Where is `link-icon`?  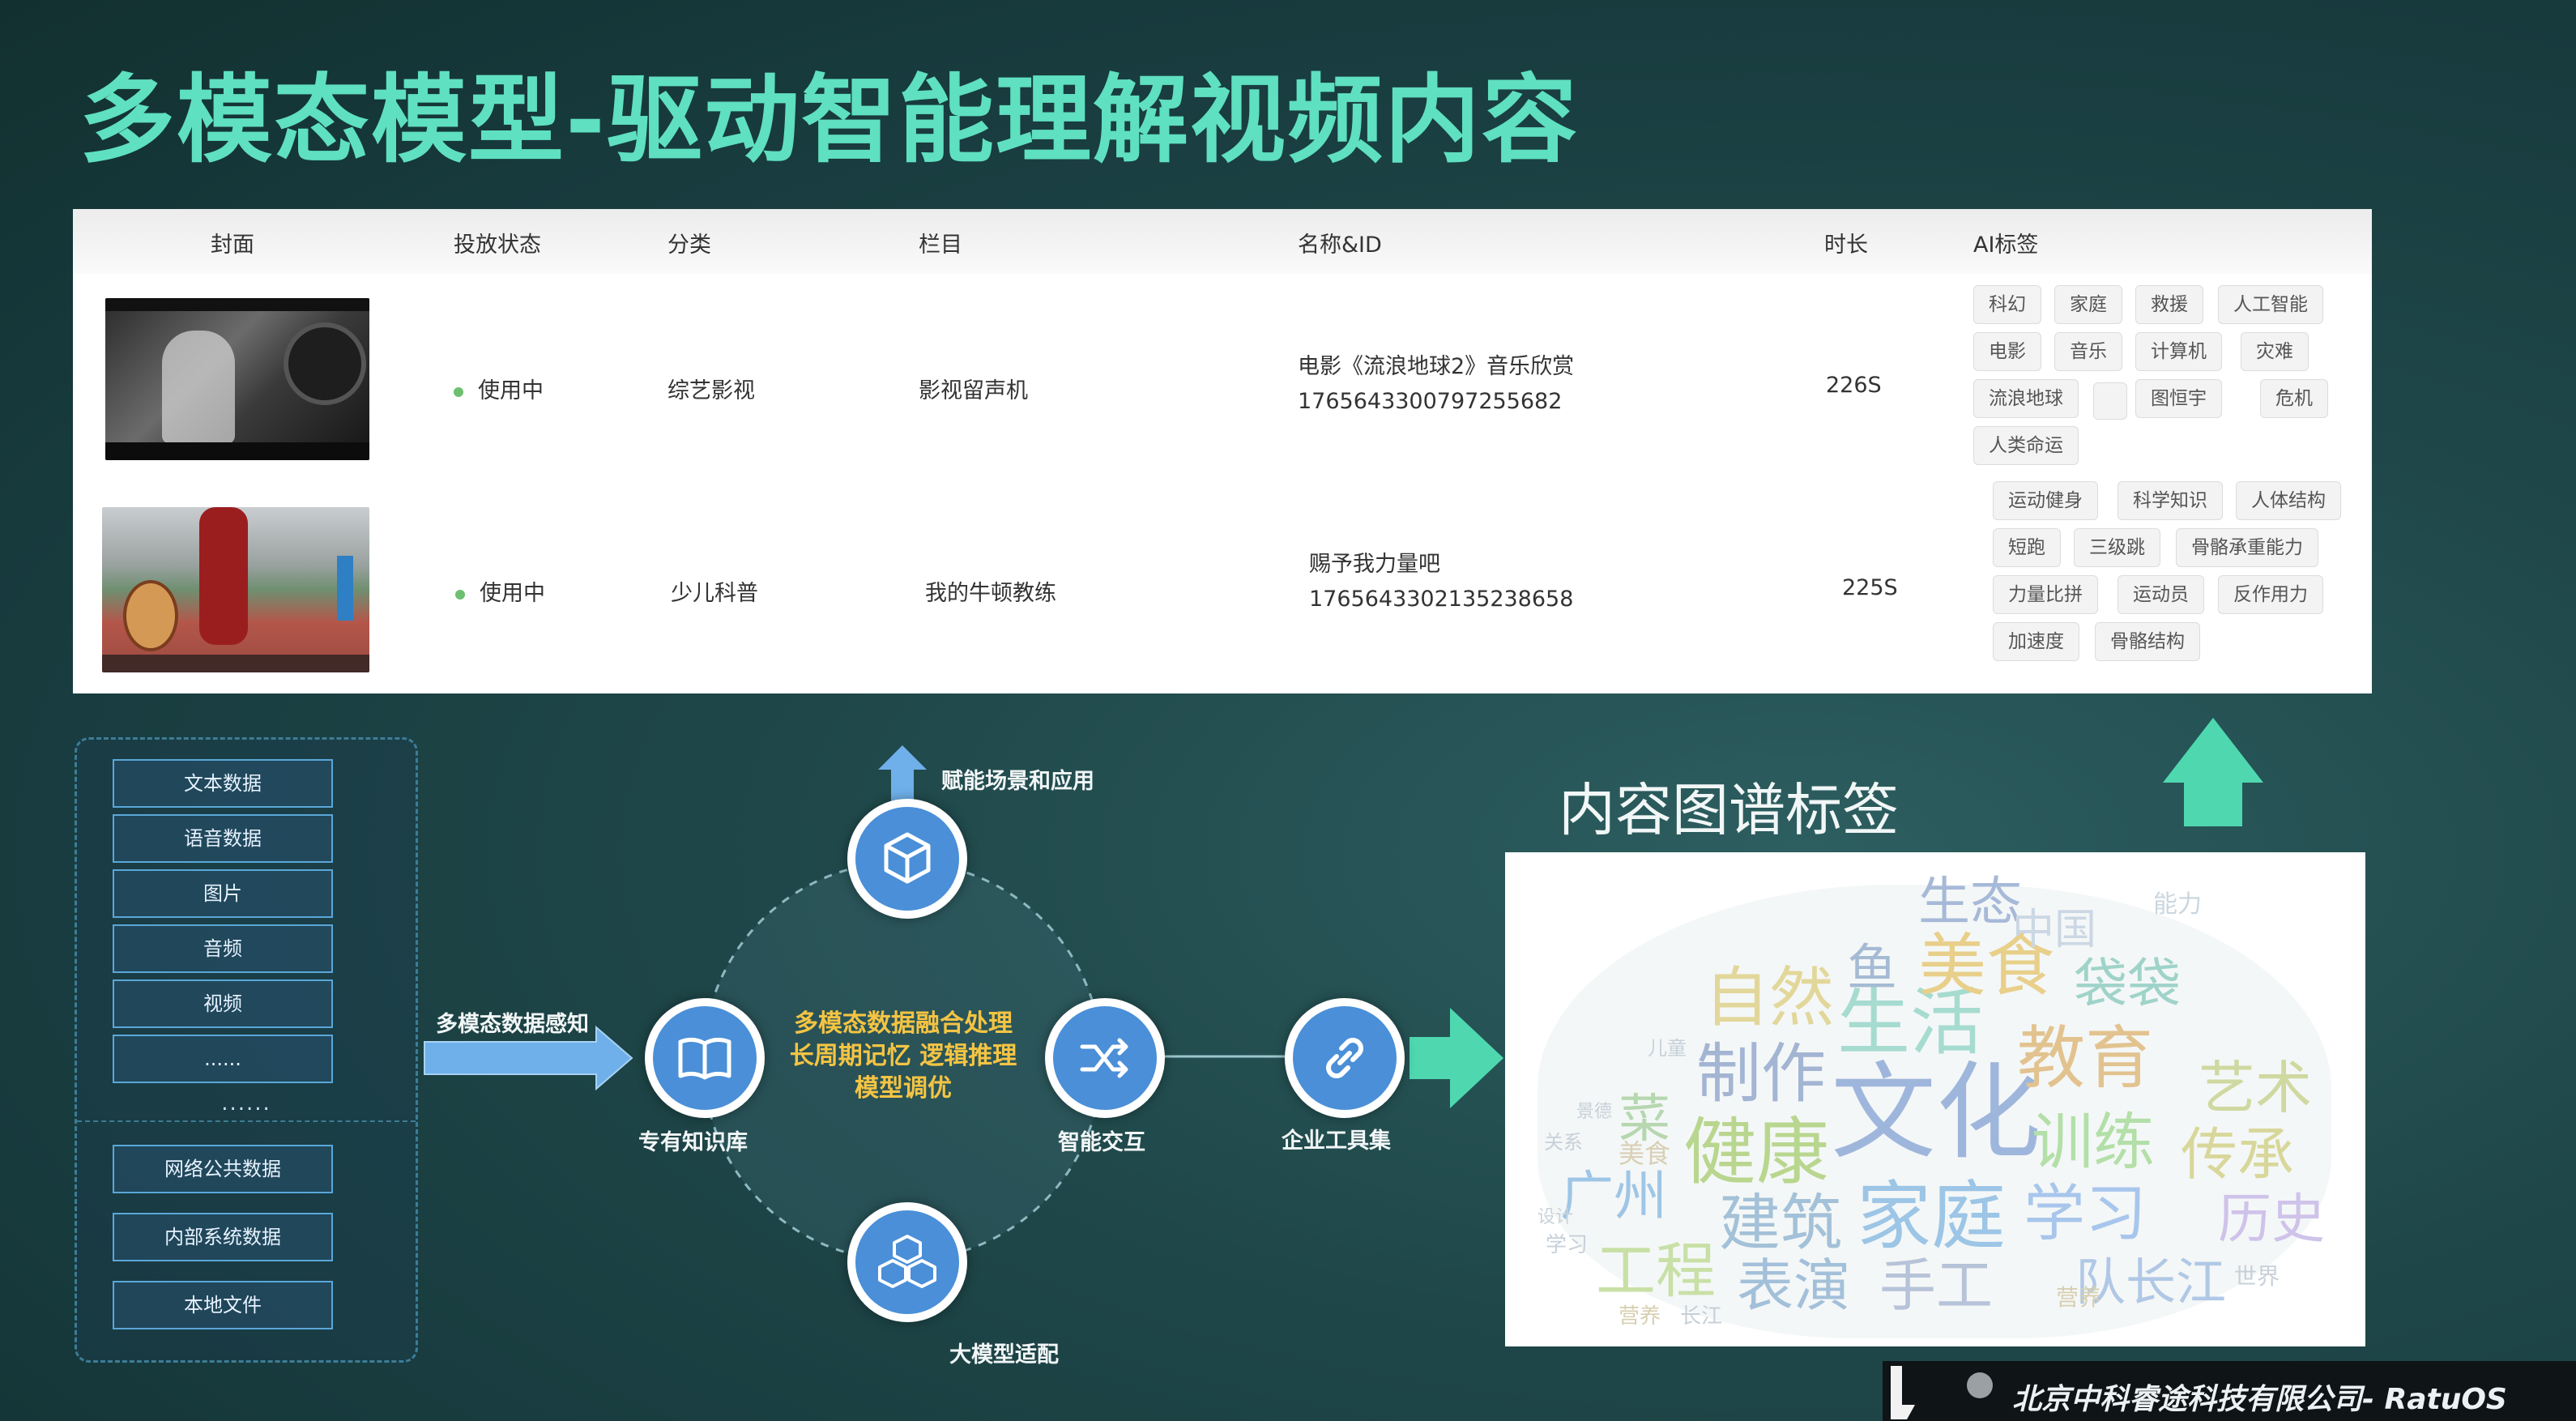
link-icon is located at coordinates (1344, 1058).